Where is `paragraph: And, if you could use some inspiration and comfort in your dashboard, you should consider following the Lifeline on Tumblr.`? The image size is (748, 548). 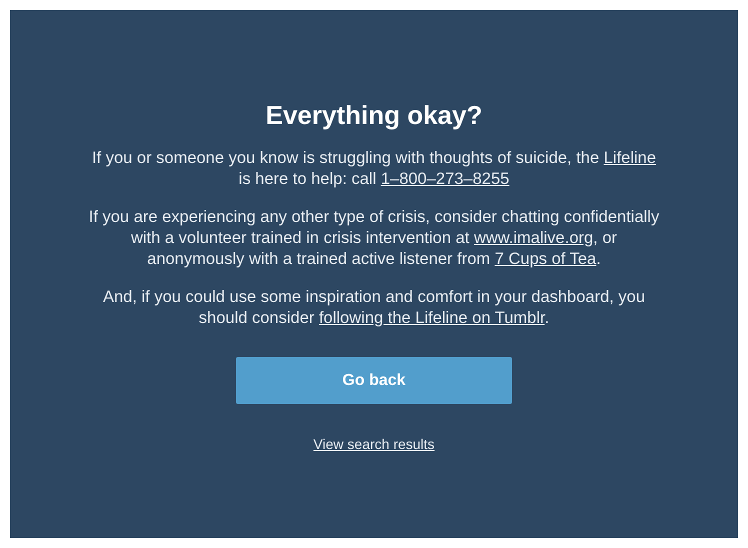 paragraph: And, if you could use some inspiration and comfort in your dashboard, you should consider following the Lifeline on Tumblr. is located at coordinates (374, 308).